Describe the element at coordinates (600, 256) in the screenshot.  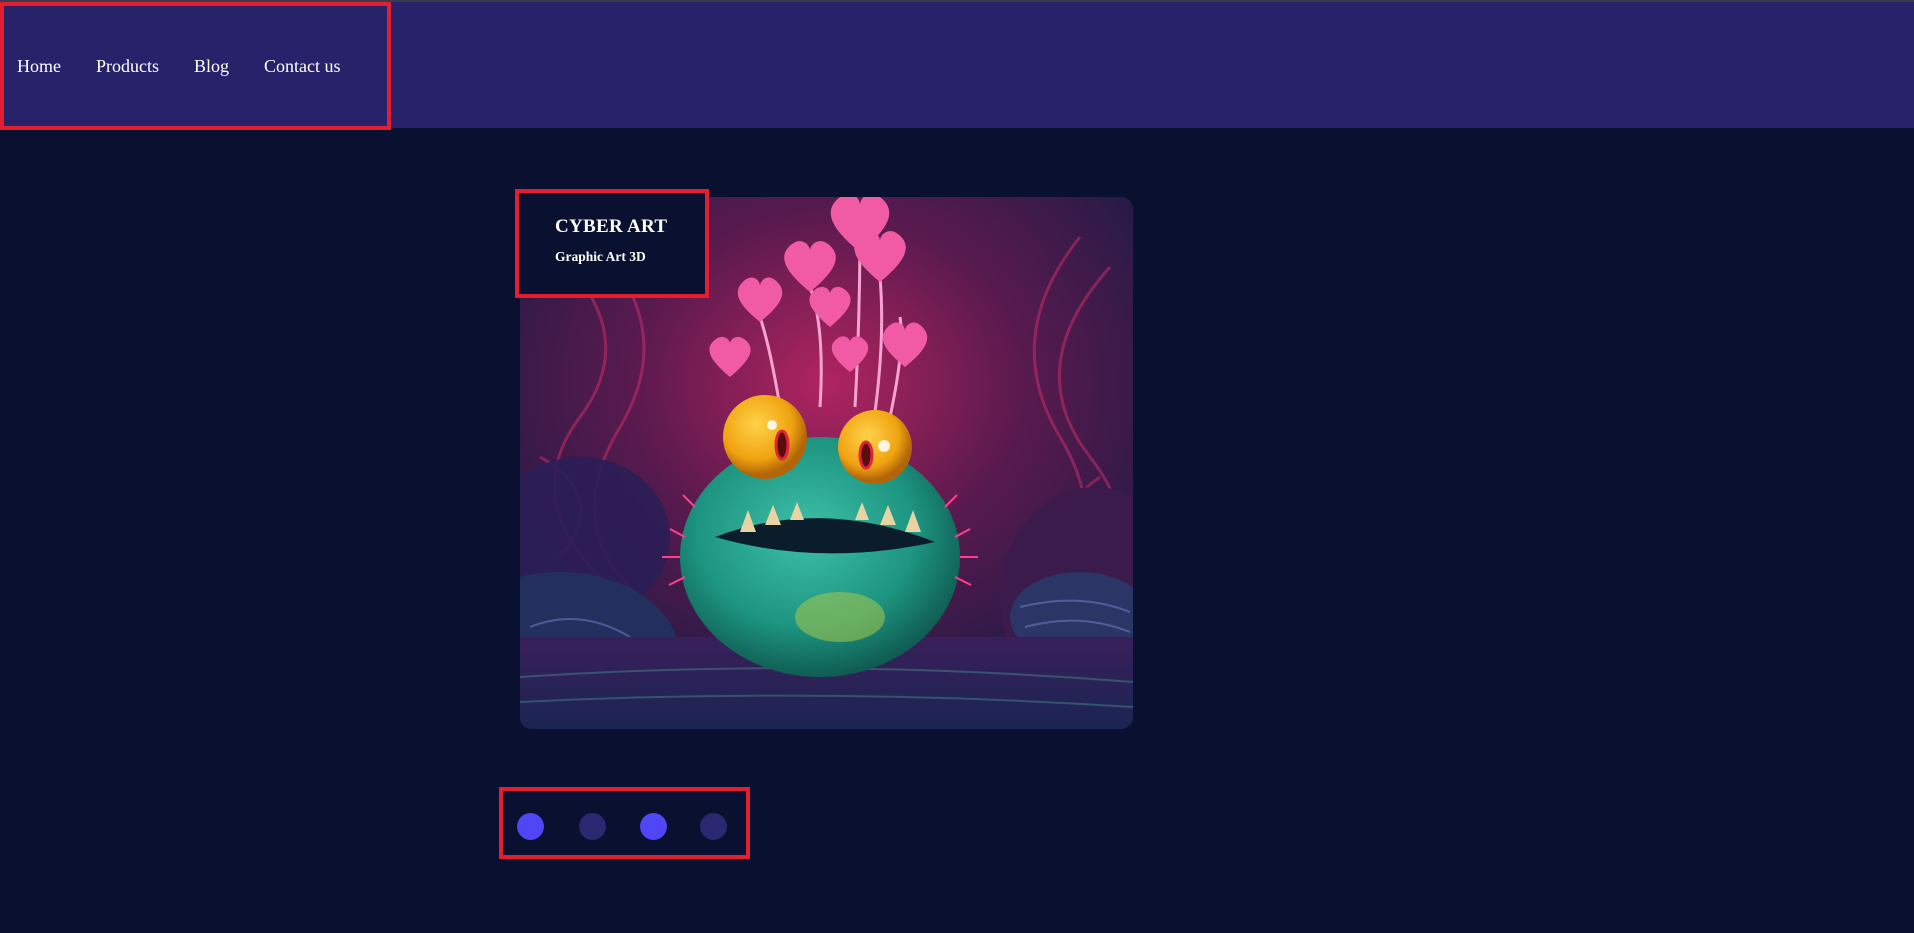
I see `hero-subtitle: Graphic Art 3D` at that location.